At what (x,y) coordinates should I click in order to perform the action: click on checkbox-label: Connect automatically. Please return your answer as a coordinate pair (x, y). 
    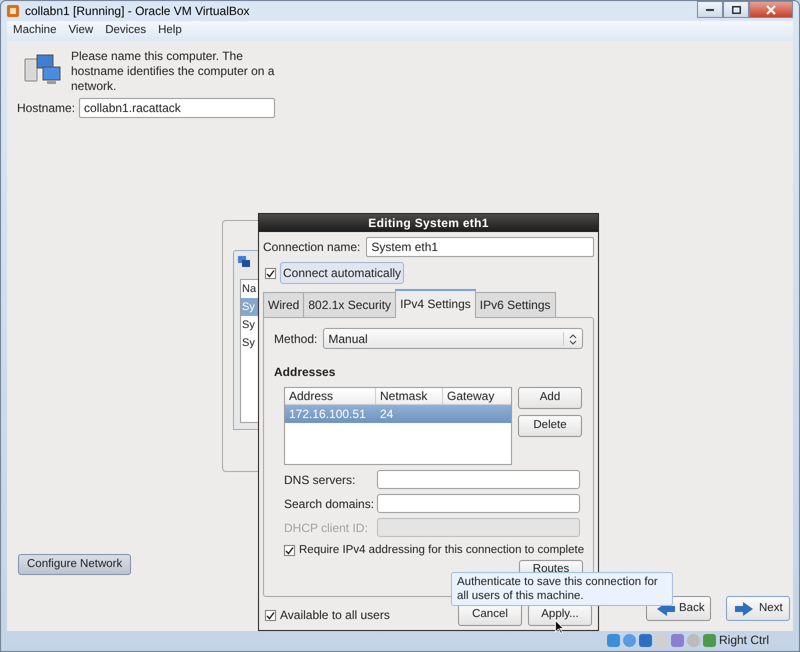
    Looking at the image, I should click on (342, 273).